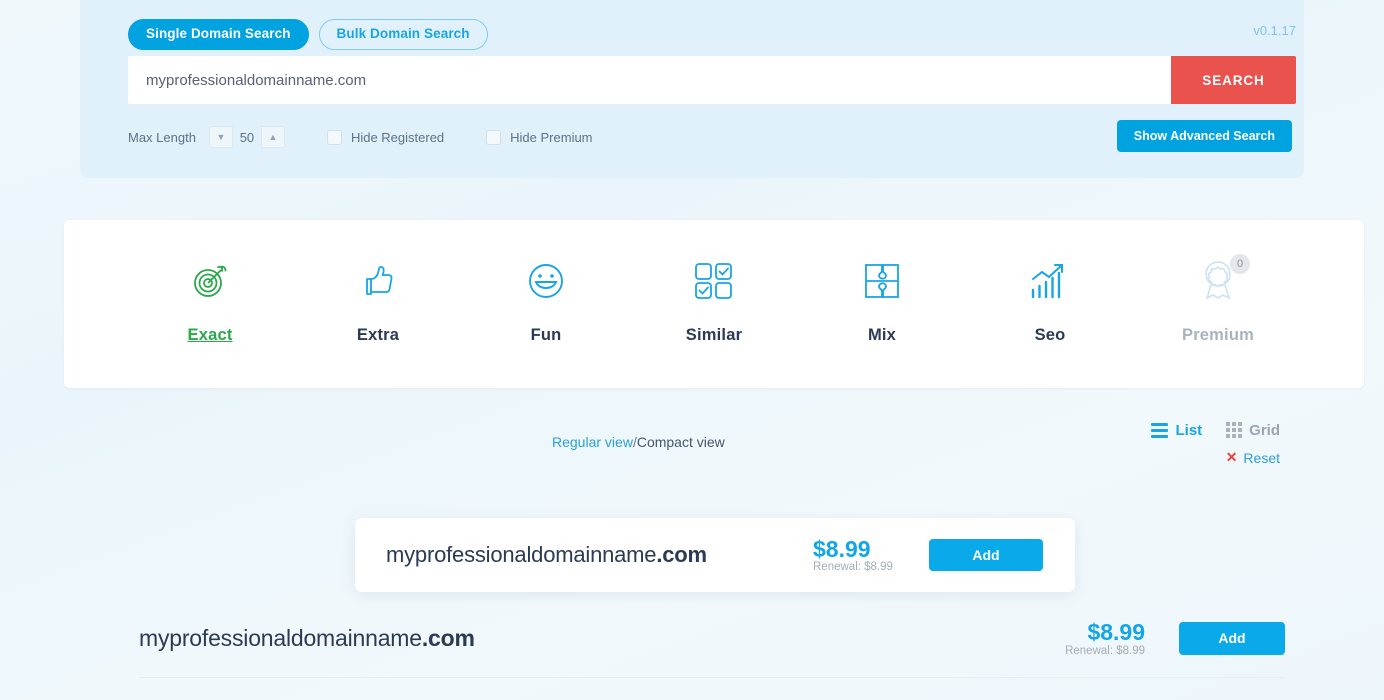 Image resolution: width=1384 pixels, height=700 pixels. What do you see at coordinates (162, 137) in the screenshot?
I see `max-length-label: Max Length` at bounding box center [162, 137].